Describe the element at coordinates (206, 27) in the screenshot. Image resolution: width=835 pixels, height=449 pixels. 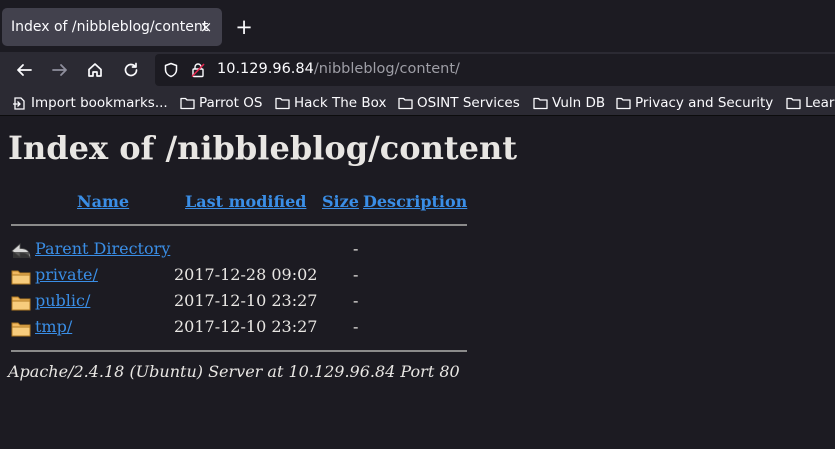
I see `close-tab-icon: ×` at that location.